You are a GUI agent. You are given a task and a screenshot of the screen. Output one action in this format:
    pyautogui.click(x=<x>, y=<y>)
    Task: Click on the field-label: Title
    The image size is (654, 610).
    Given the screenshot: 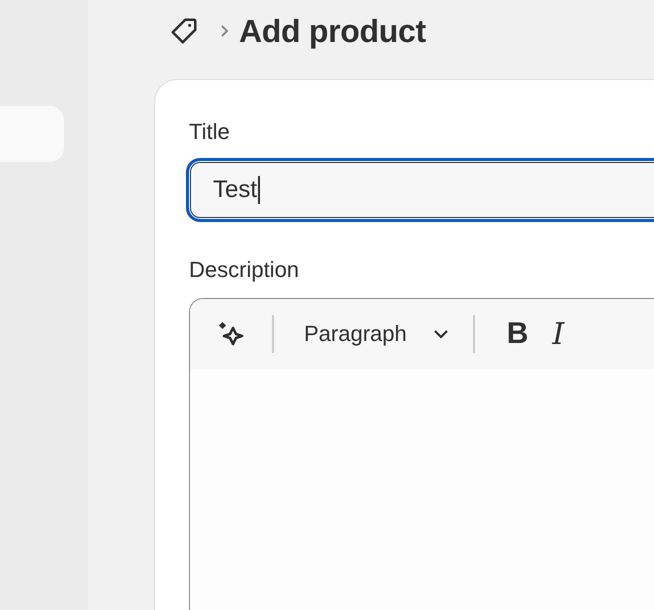 What is the action you would take?
    pyautogui.click(x=210, y=132)
    